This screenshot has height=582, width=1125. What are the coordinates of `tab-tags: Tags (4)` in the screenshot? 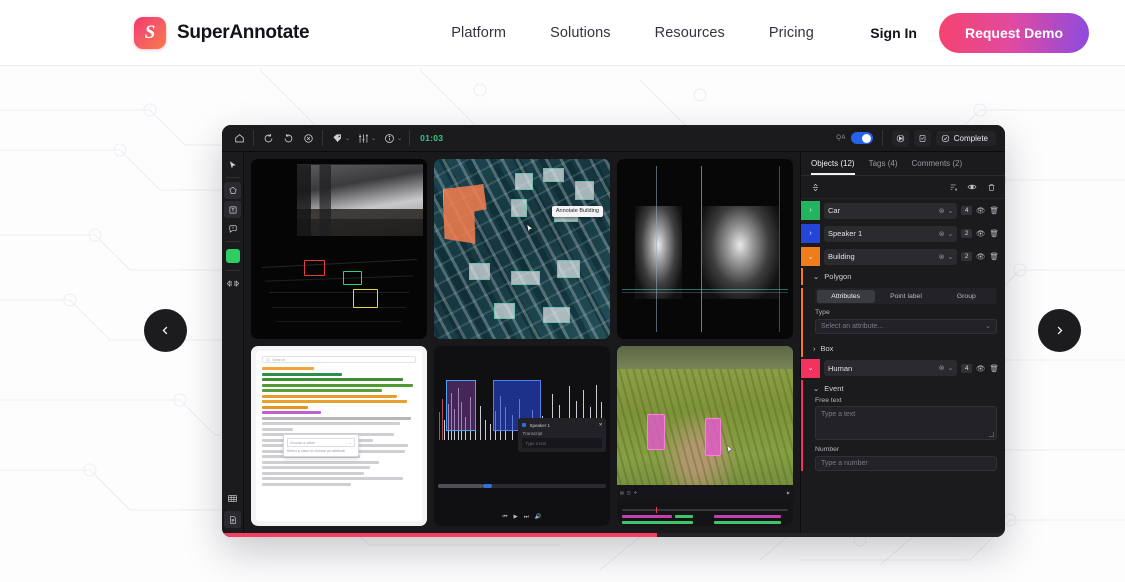 It's located at (883, 167).